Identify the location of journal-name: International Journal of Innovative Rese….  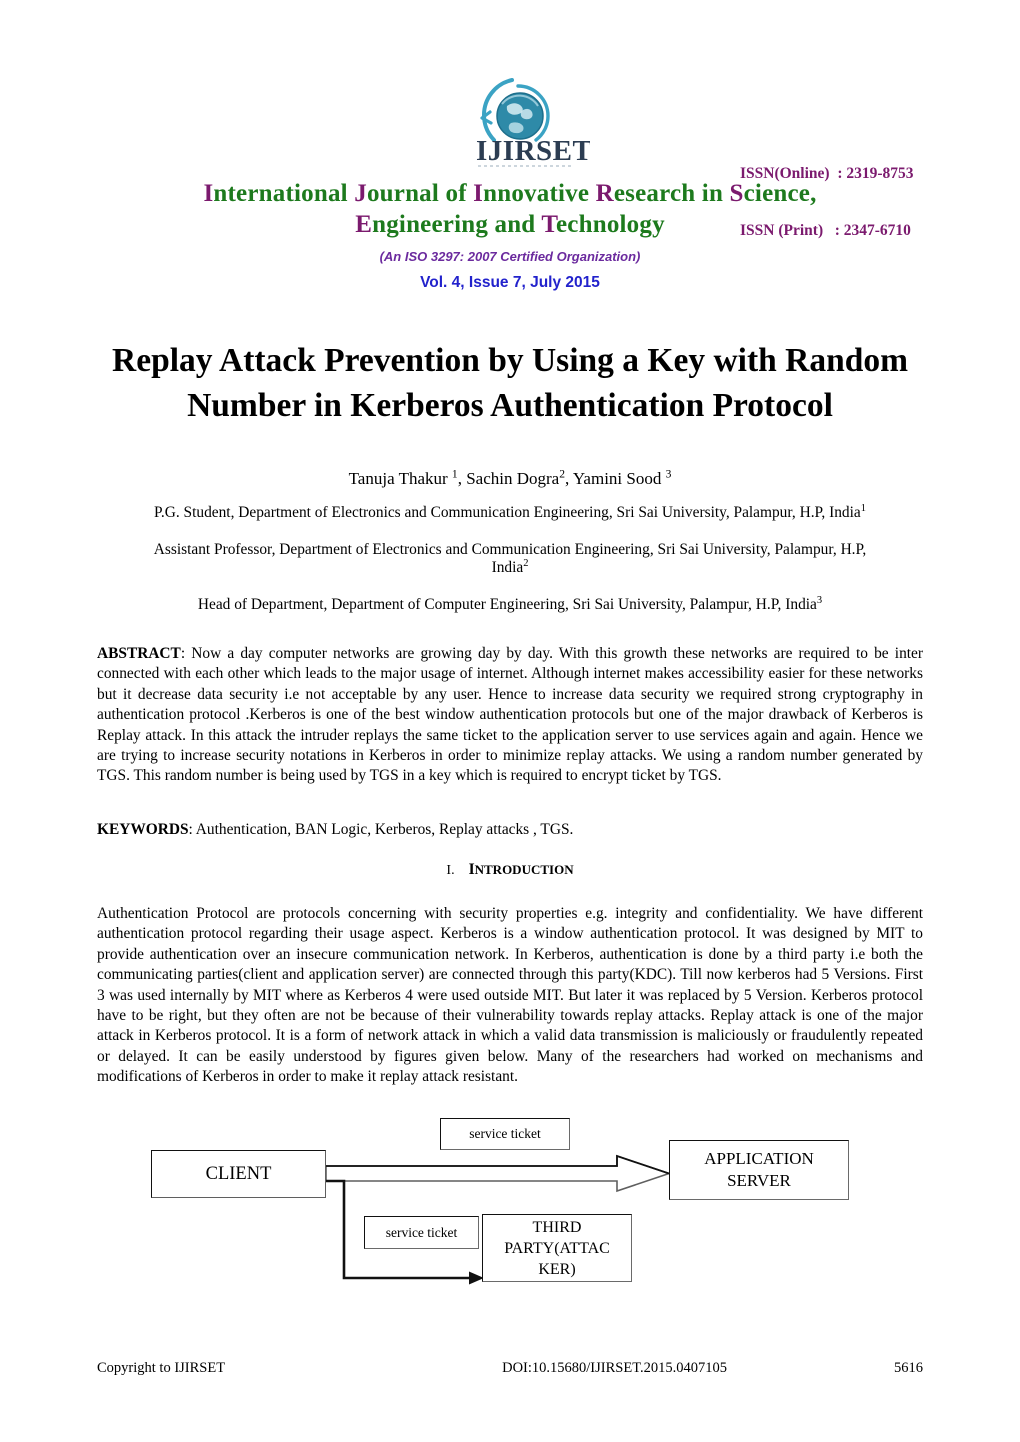
(510, 209).